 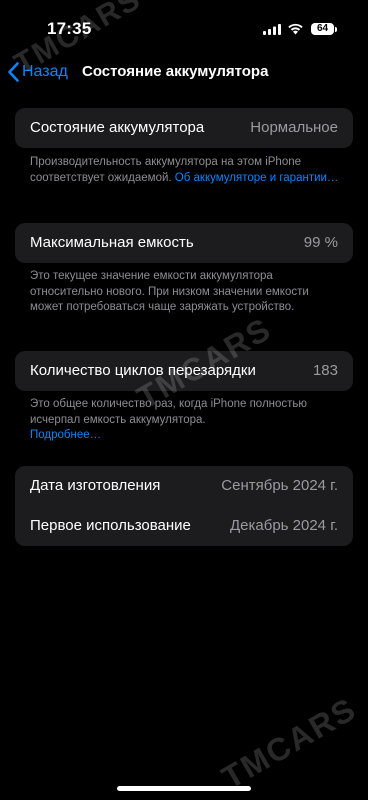 What do you see at coordinates (110, 525) in the screenshot?
I see `first-use-label: Первое использование` at bounding box center [110, 525].